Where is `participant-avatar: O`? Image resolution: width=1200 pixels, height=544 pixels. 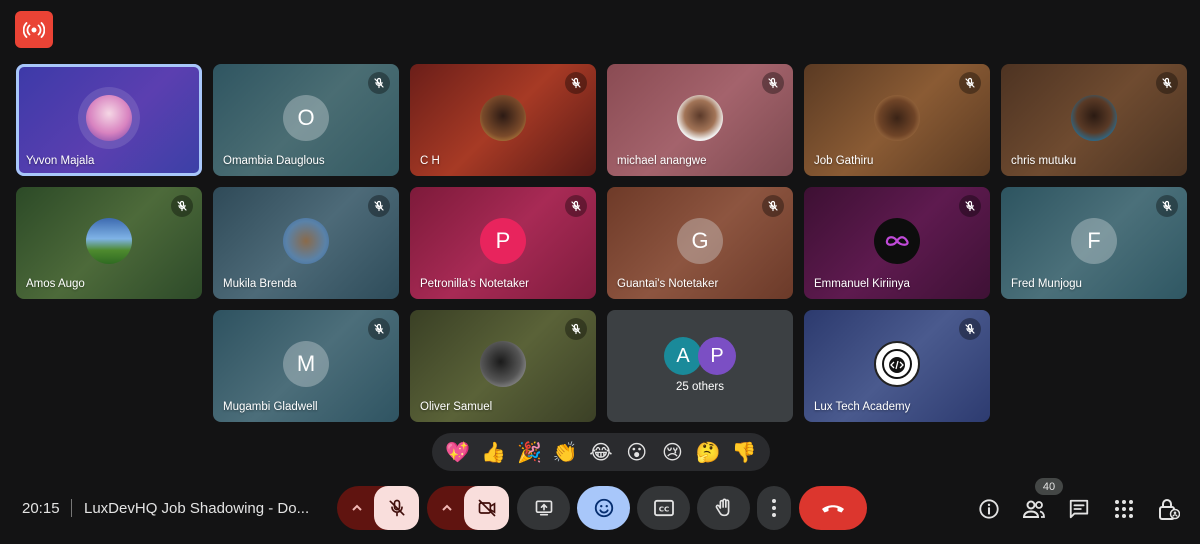
participant-avatar: O is located at coordinates (306, 118).